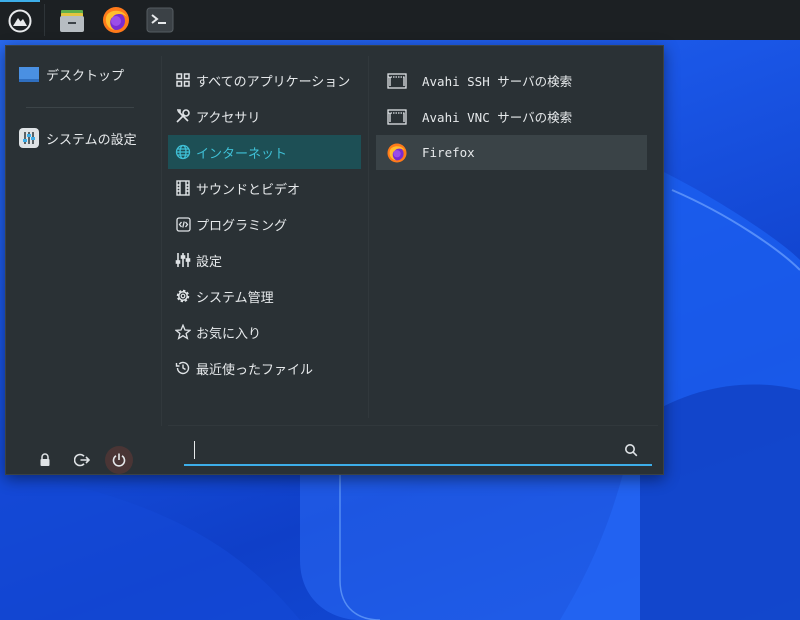 The width and height of the screenshot is (800, 620). Describe the element at coordinates (91, 140) in the screenshot. I see `favorite-label: システムの設定` at that location.